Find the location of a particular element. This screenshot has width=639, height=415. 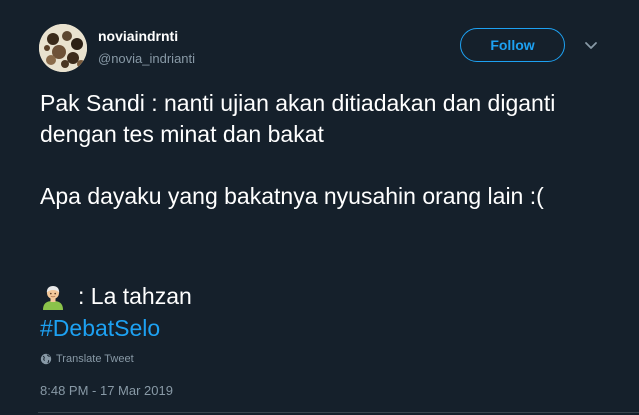

divider is located at coordinates (338, 412).